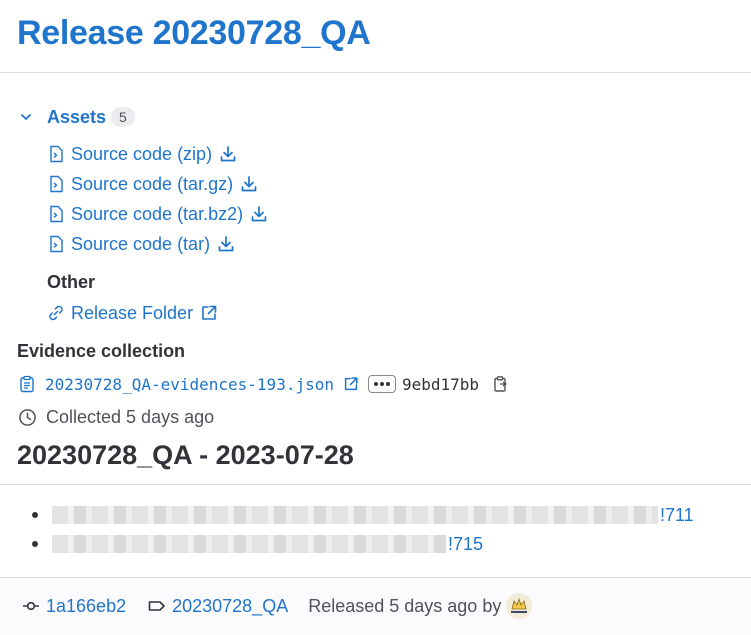  I want to click on assets-count-badge: 5, so click(123, 117).